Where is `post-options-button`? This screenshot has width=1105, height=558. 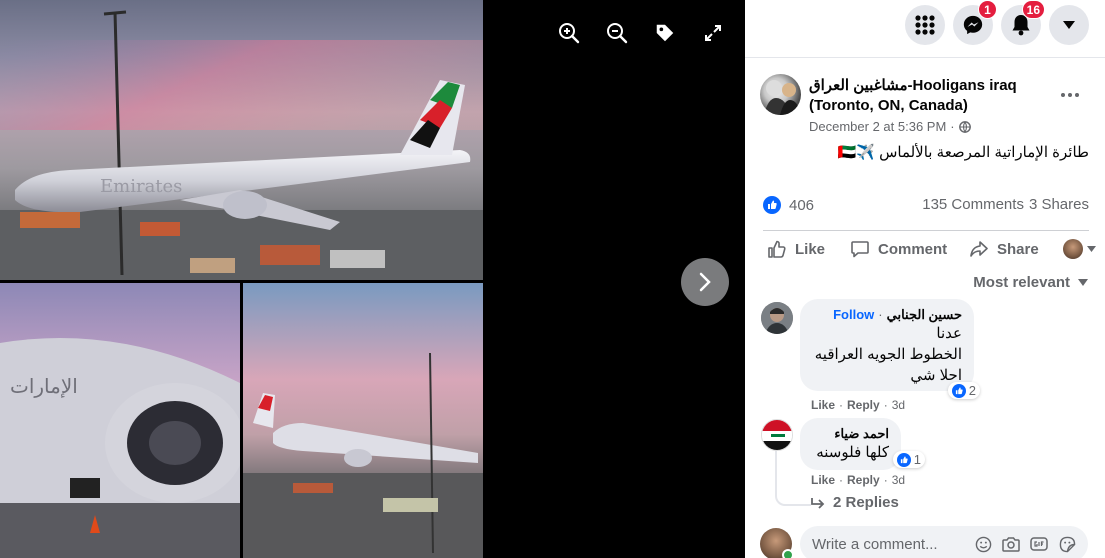
post-options-button is located at coordinates (1070, 95).